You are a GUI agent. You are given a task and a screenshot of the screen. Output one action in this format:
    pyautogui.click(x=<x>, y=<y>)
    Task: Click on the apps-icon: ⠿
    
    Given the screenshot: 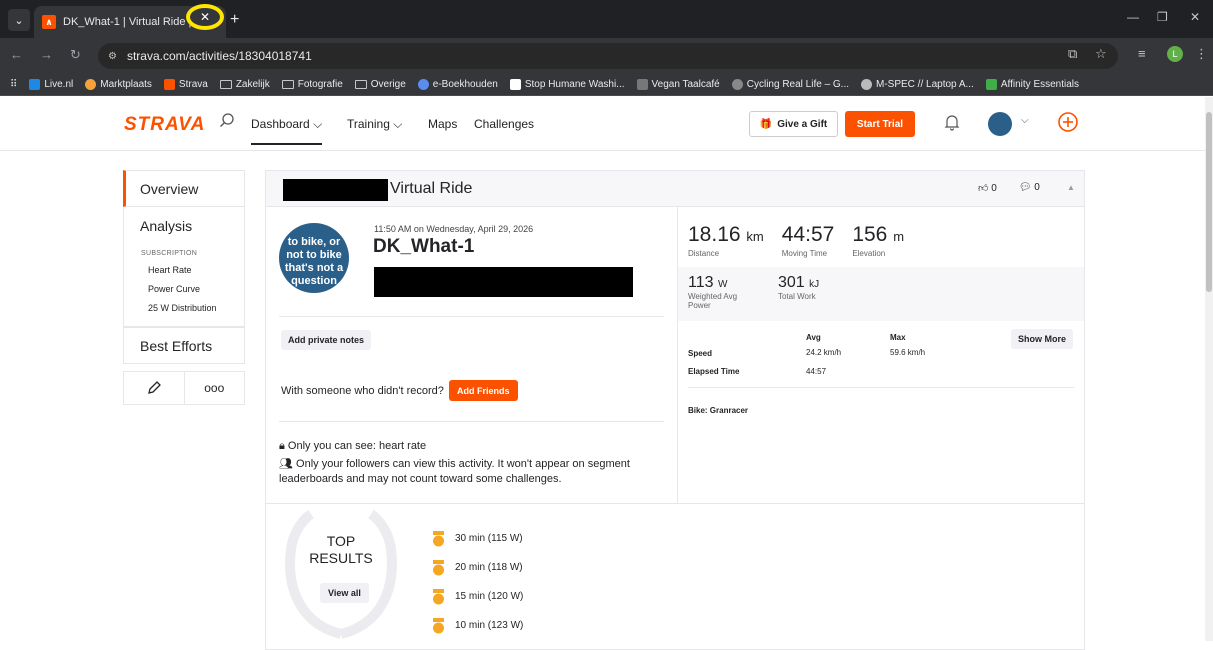 What is the action you would take?
    pyautogui.click(x=13, y=84)
    